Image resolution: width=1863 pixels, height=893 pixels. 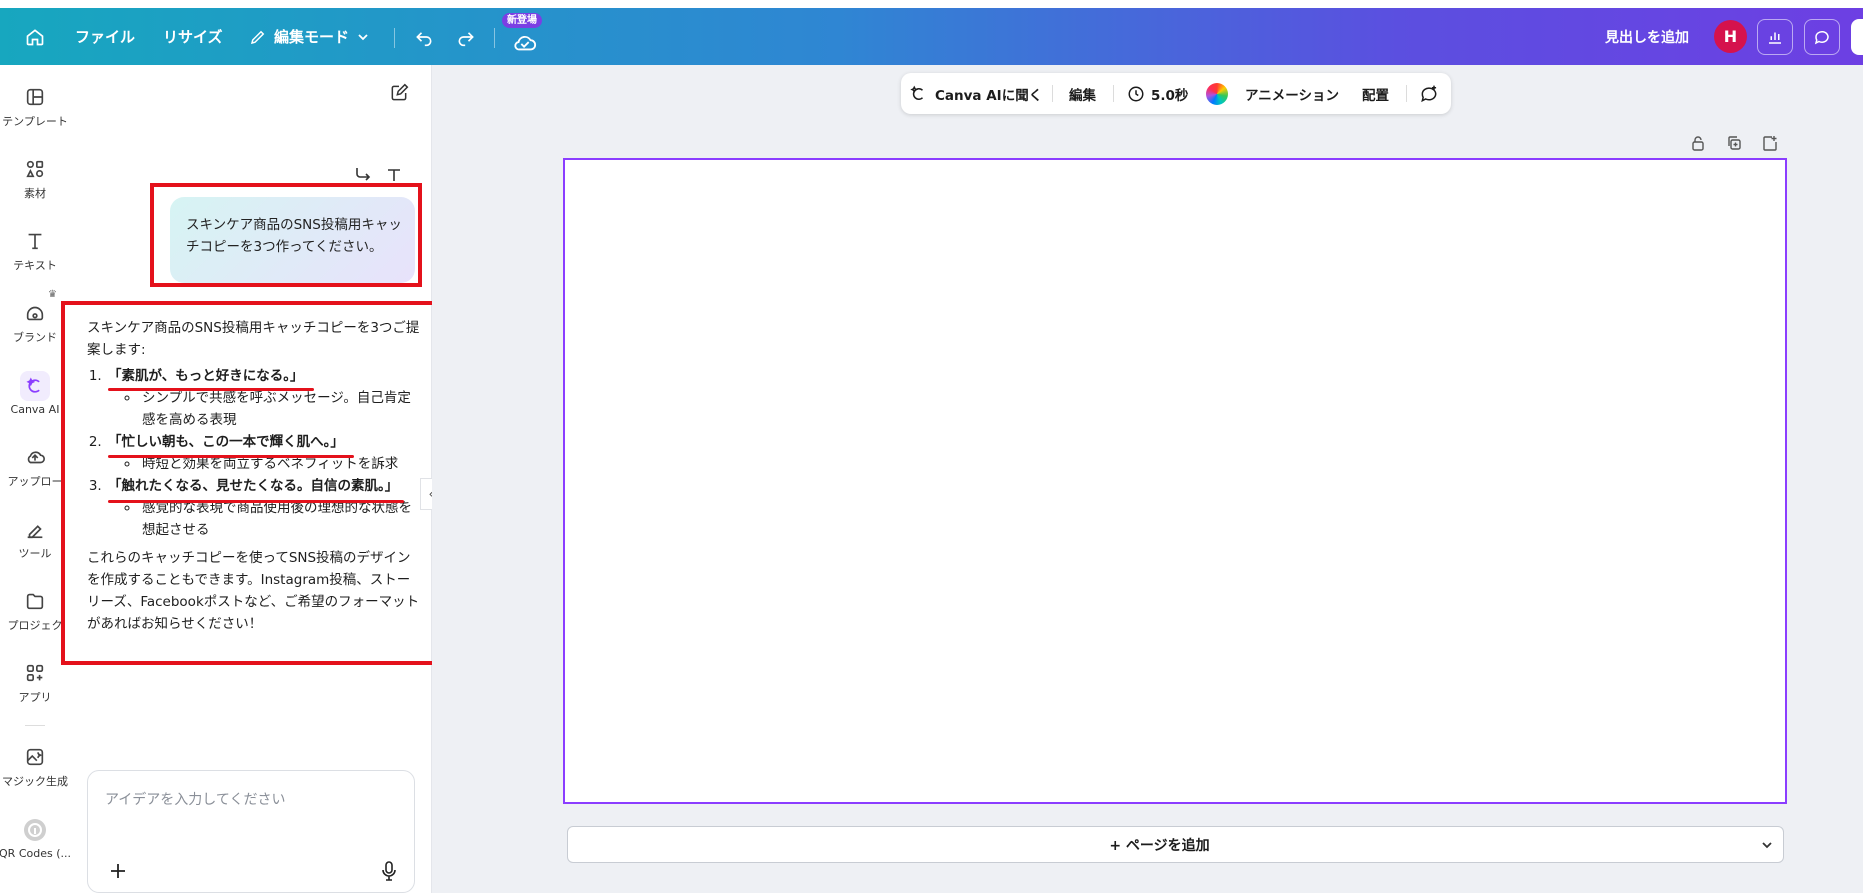 I want to click on plus-icon, so click(x=118, y=871).